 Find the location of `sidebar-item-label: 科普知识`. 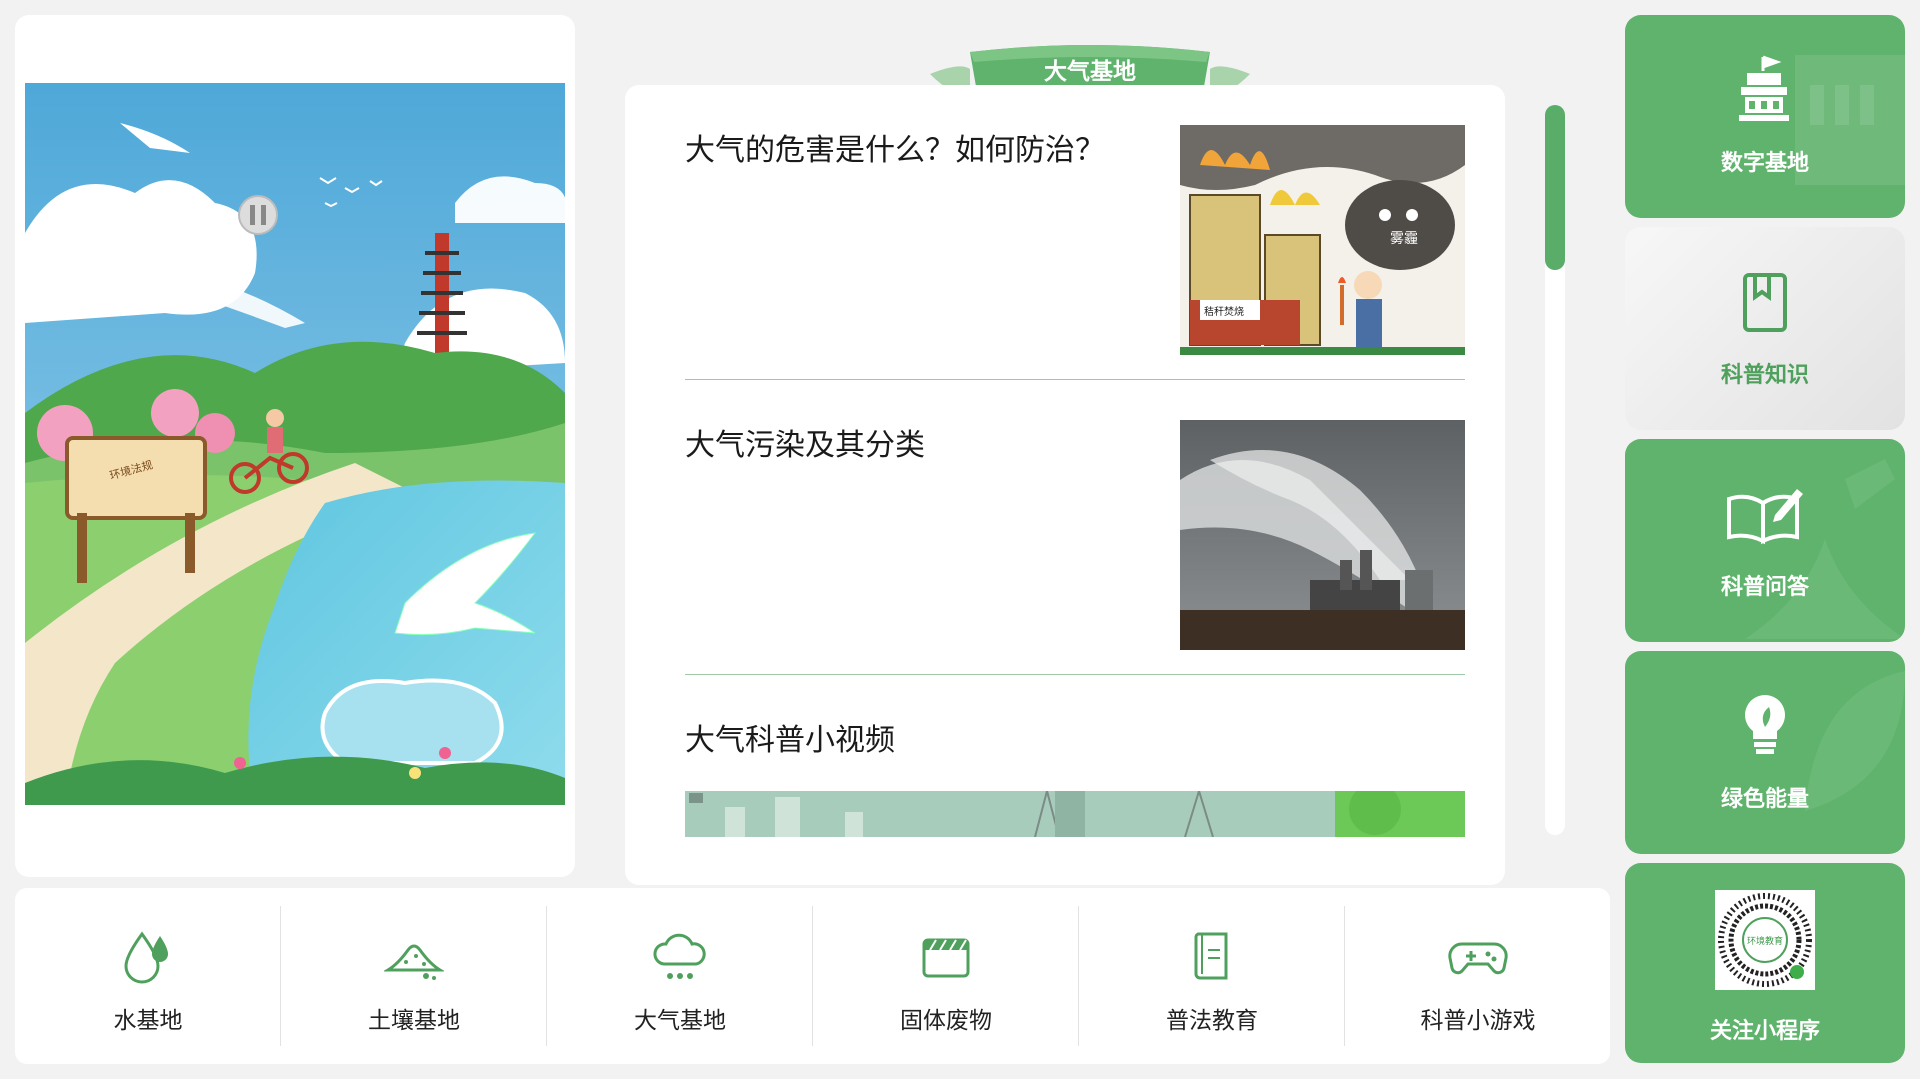

sidebar-item-label: 科普知识 is located at coordinates (1764, 375).